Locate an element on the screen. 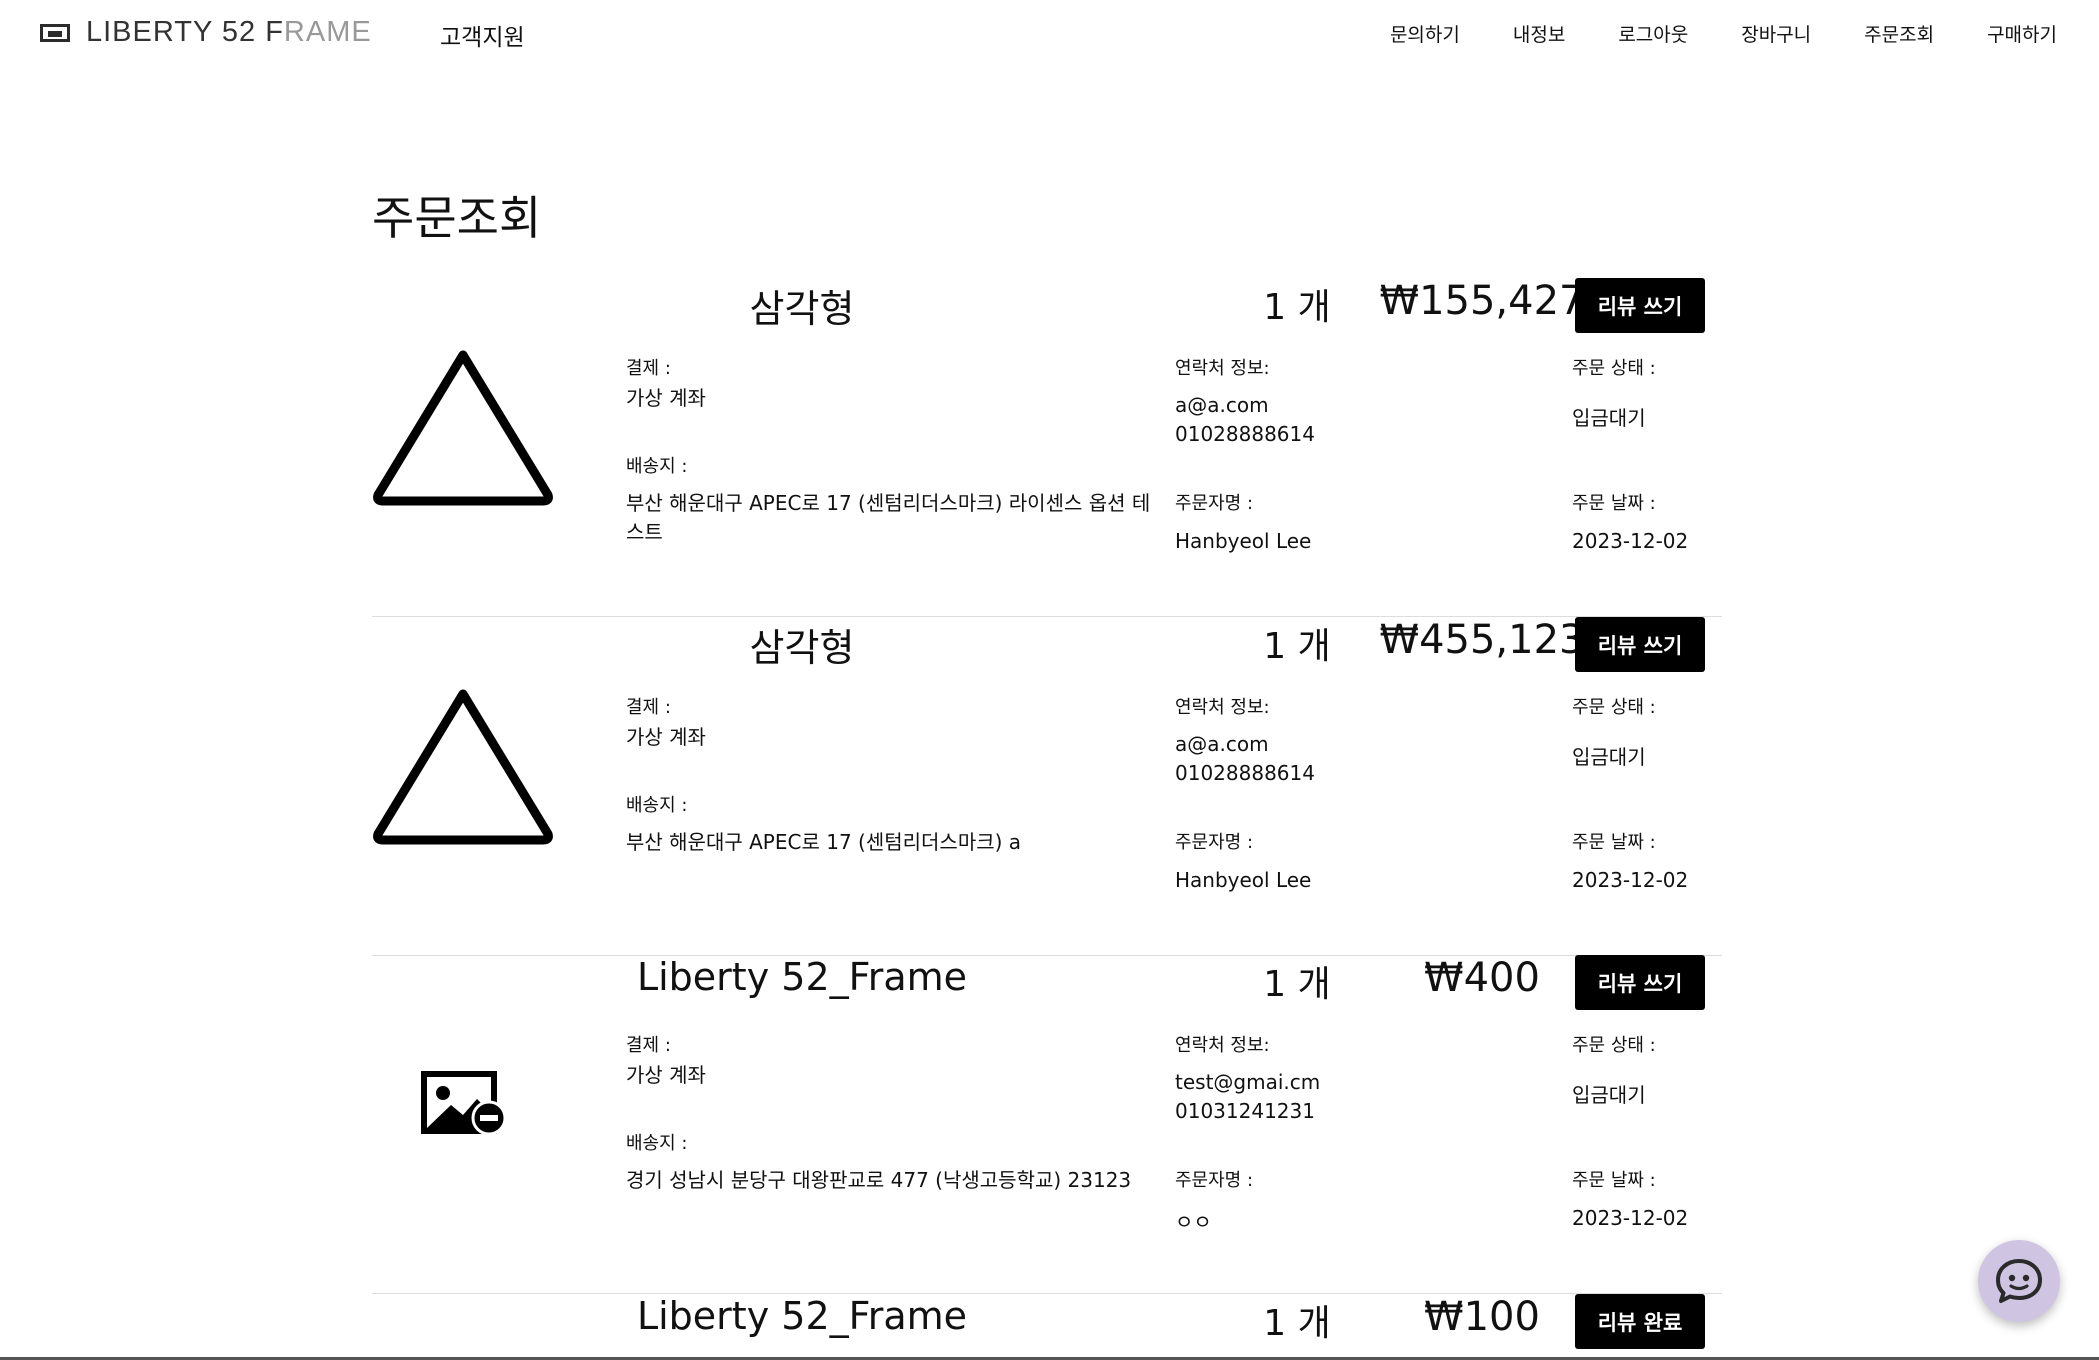 The image size is (2099, 1360). chat-bot-button is located at coordinates (2019, 1281).